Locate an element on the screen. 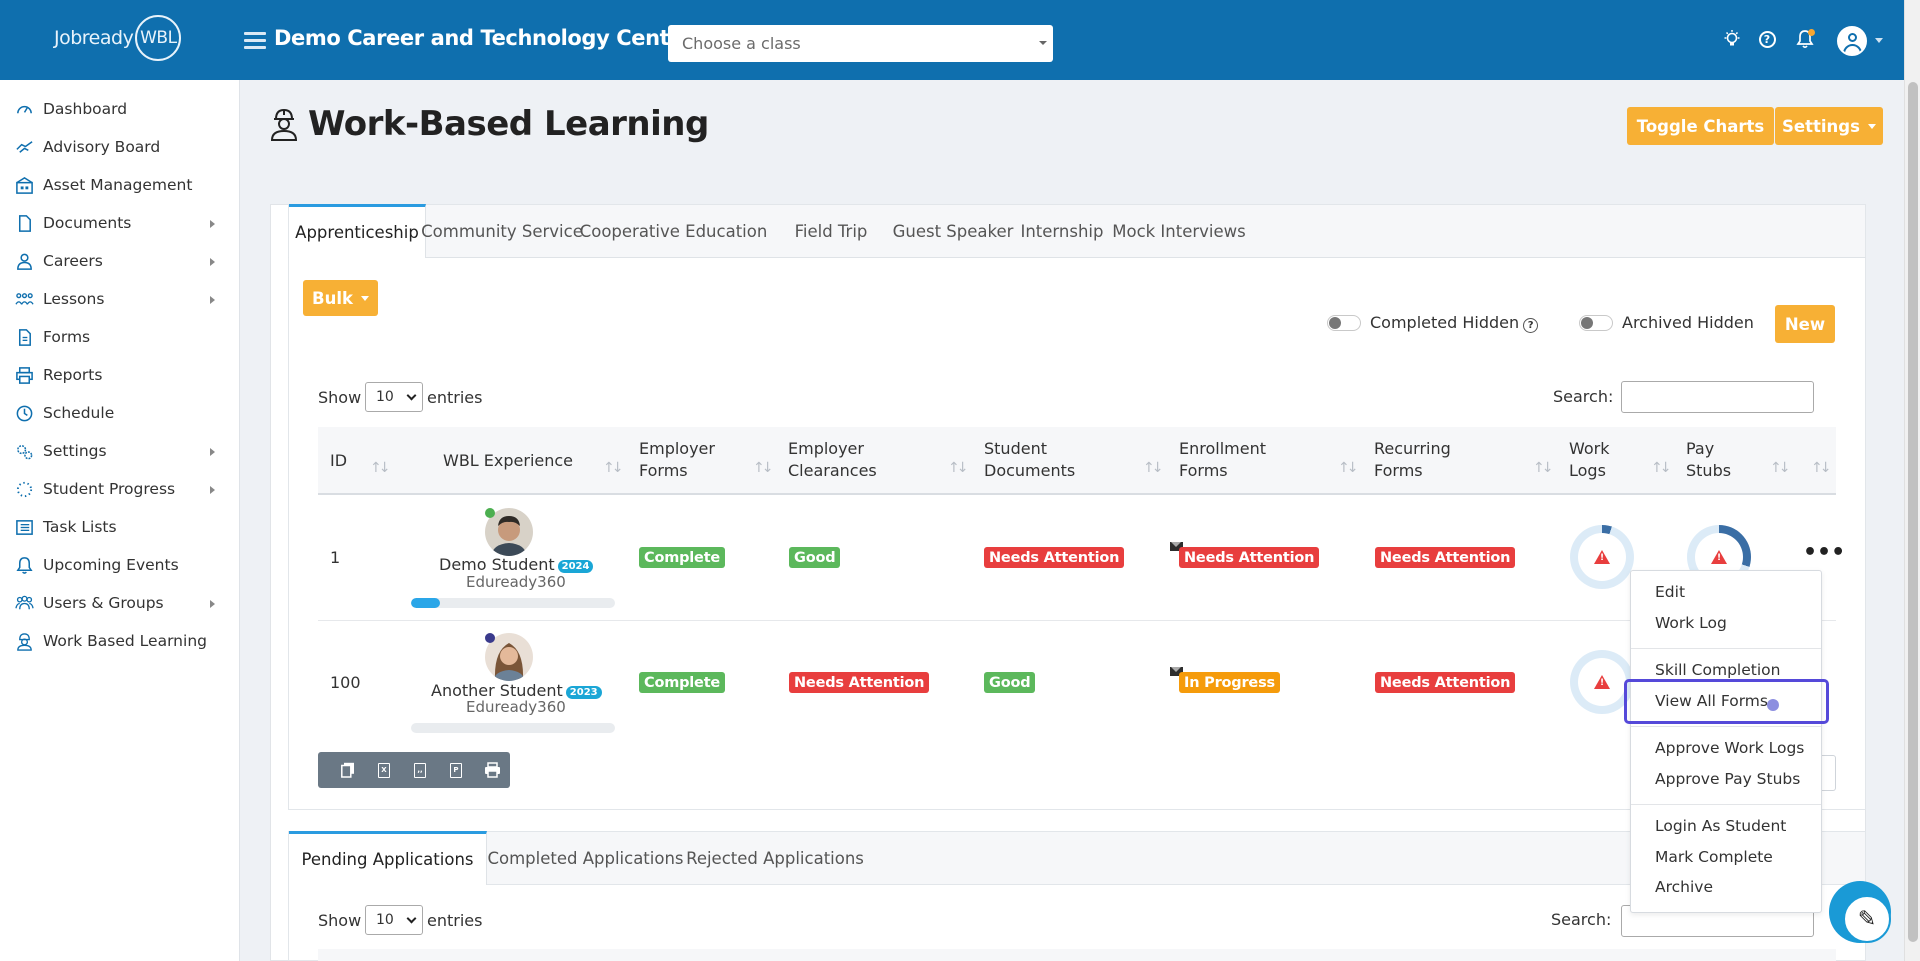 Image resolution: width=1920 pixels, height=961 pixels. col-wbl-experience: WBL Experience is located at coordinates (508, 461).